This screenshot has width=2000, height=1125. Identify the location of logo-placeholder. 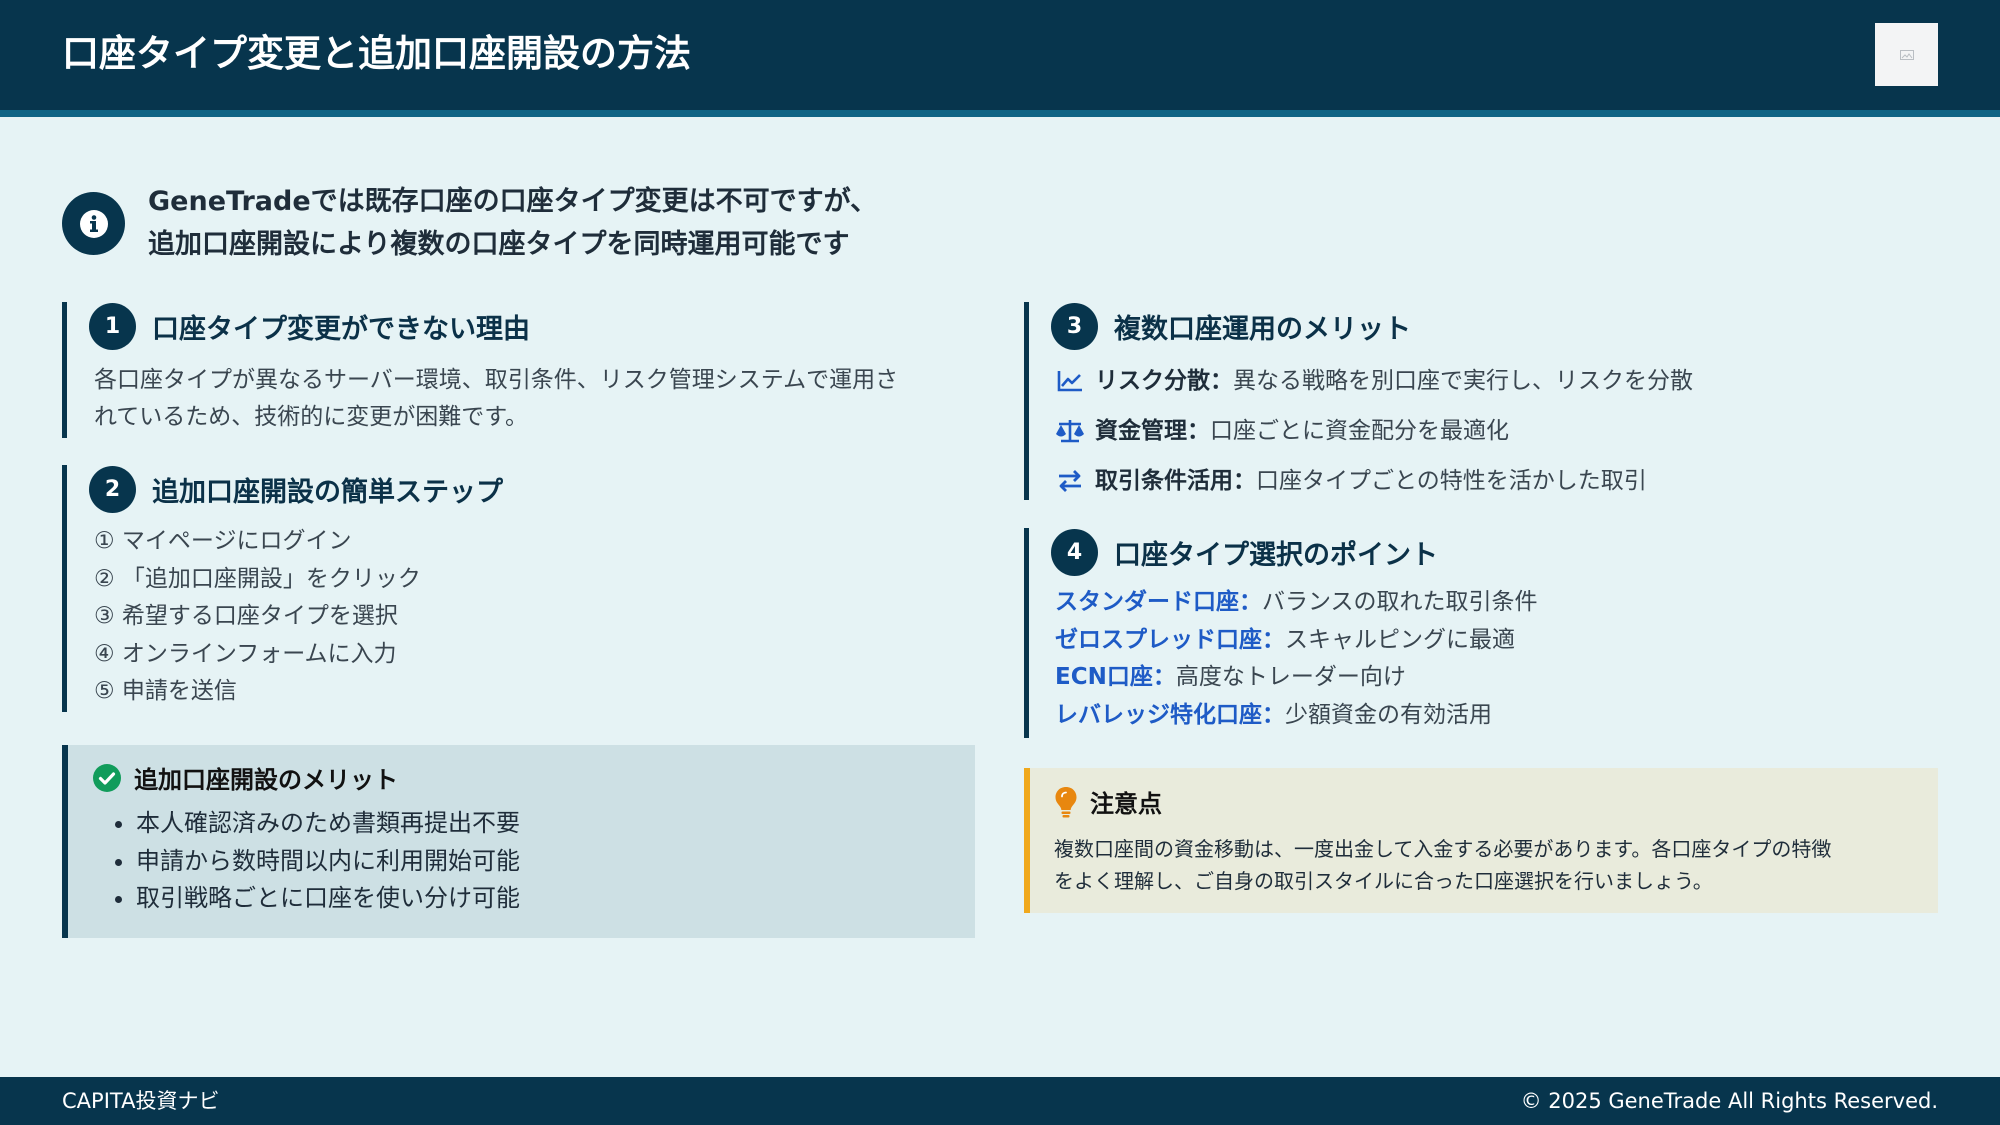
(1906, 54).